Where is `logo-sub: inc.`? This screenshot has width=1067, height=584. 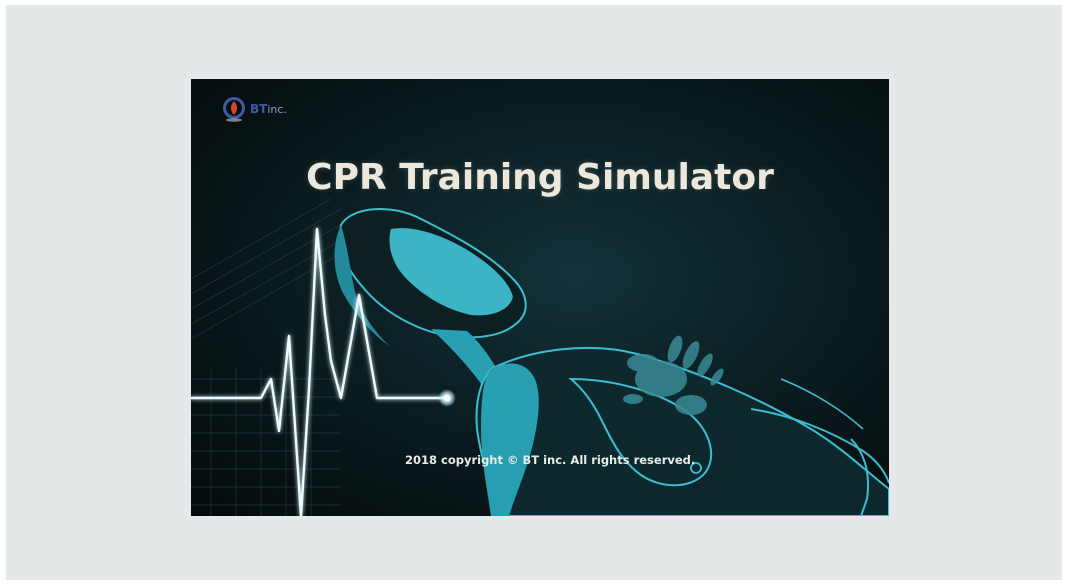
logo-sub: inc. is located at coordinates (277, 109).